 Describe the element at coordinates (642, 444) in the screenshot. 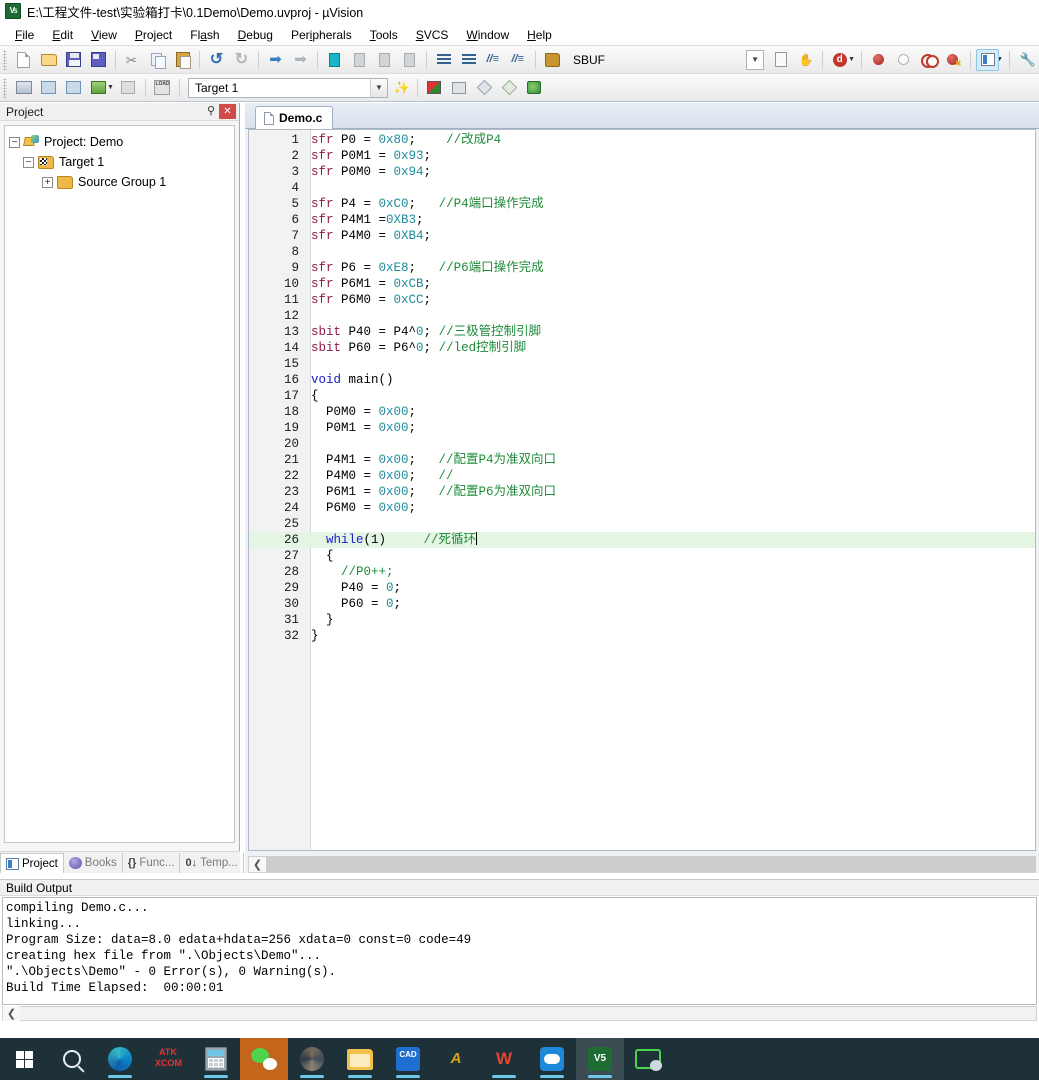

I see `code-line: 20` at that location.